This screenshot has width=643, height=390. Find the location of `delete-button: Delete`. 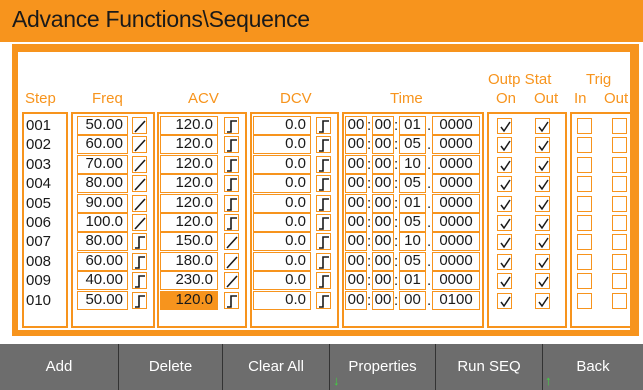

delete-button: Delete is located at coordinates (170, 367).